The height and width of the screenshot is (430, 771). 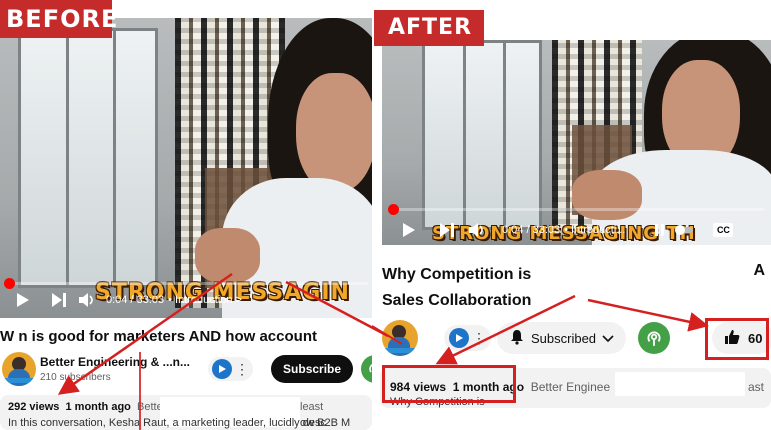 I want to click on after-label: AFTER, so click(x=429, y=28).